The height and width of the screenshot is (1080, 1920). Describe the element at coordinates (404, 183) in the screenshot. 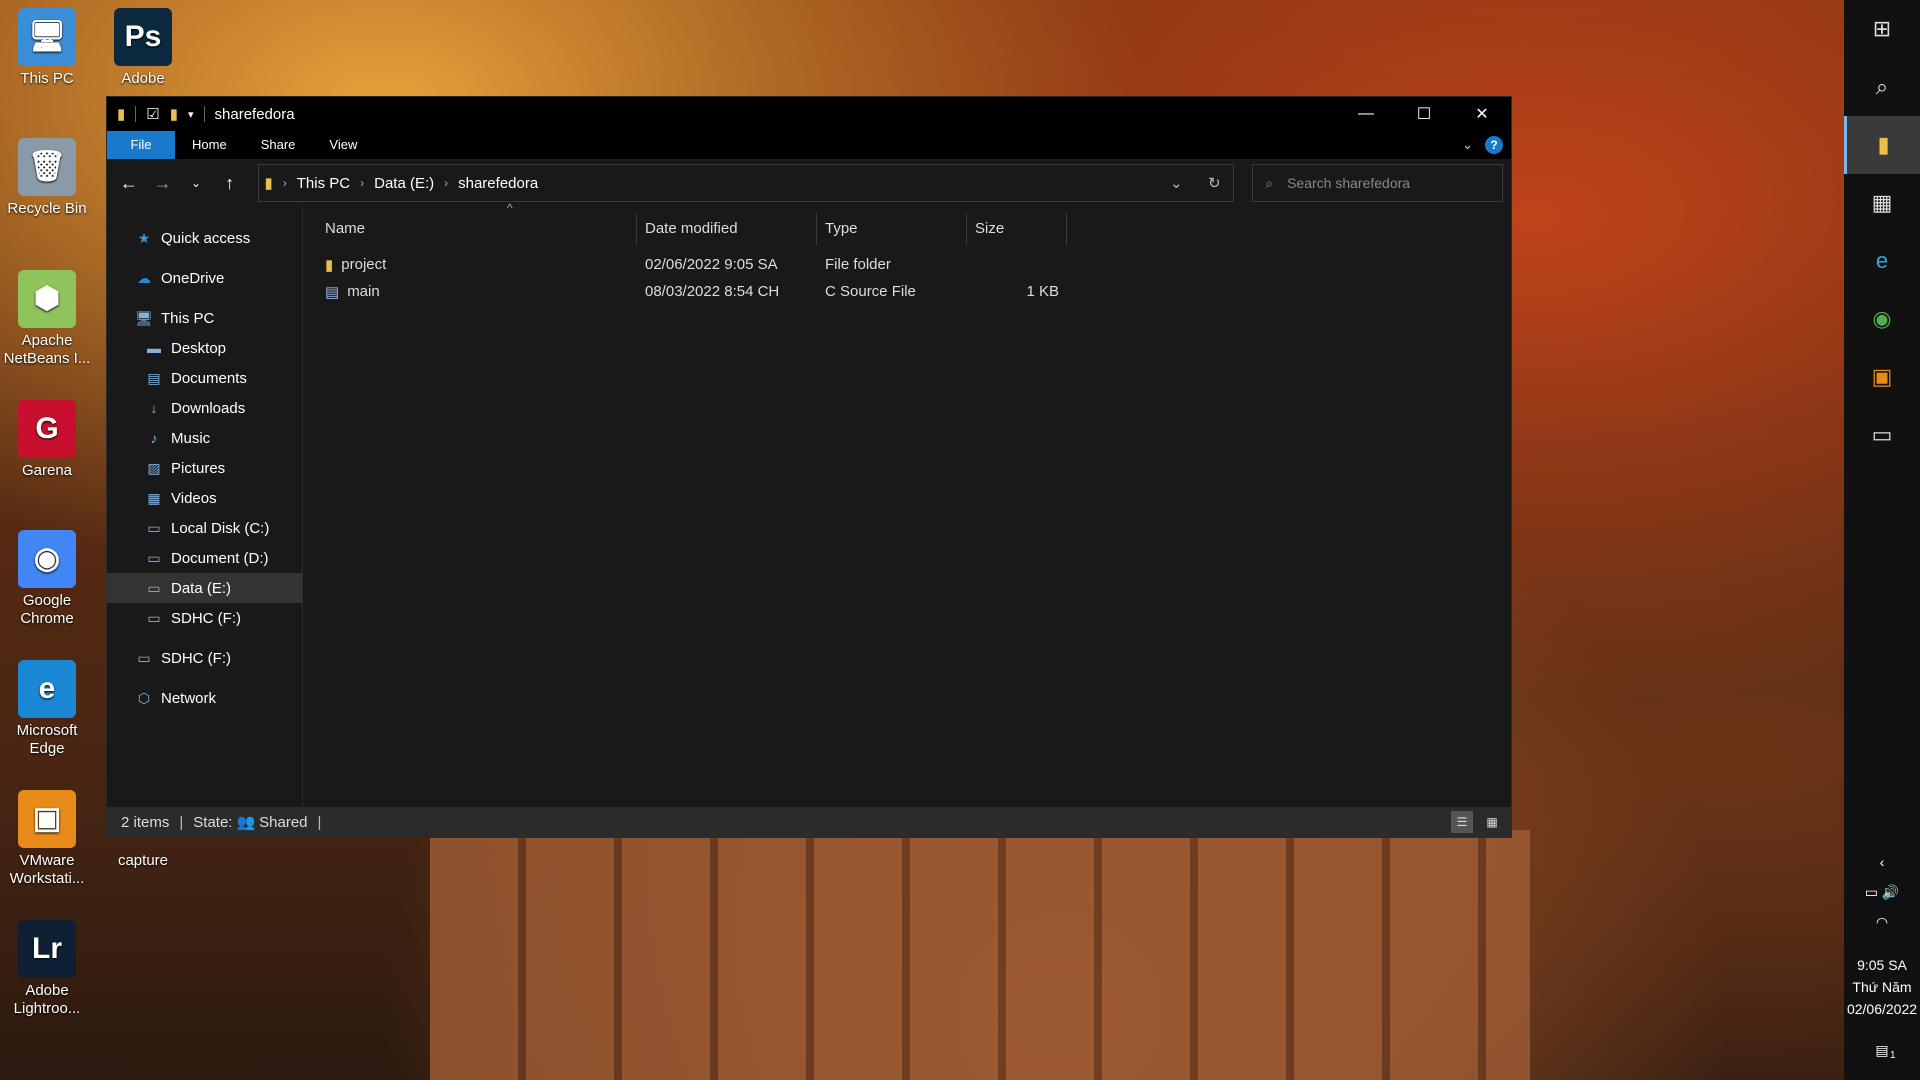

I see `breadcrumb-data-e: Data (E:)` at that location.